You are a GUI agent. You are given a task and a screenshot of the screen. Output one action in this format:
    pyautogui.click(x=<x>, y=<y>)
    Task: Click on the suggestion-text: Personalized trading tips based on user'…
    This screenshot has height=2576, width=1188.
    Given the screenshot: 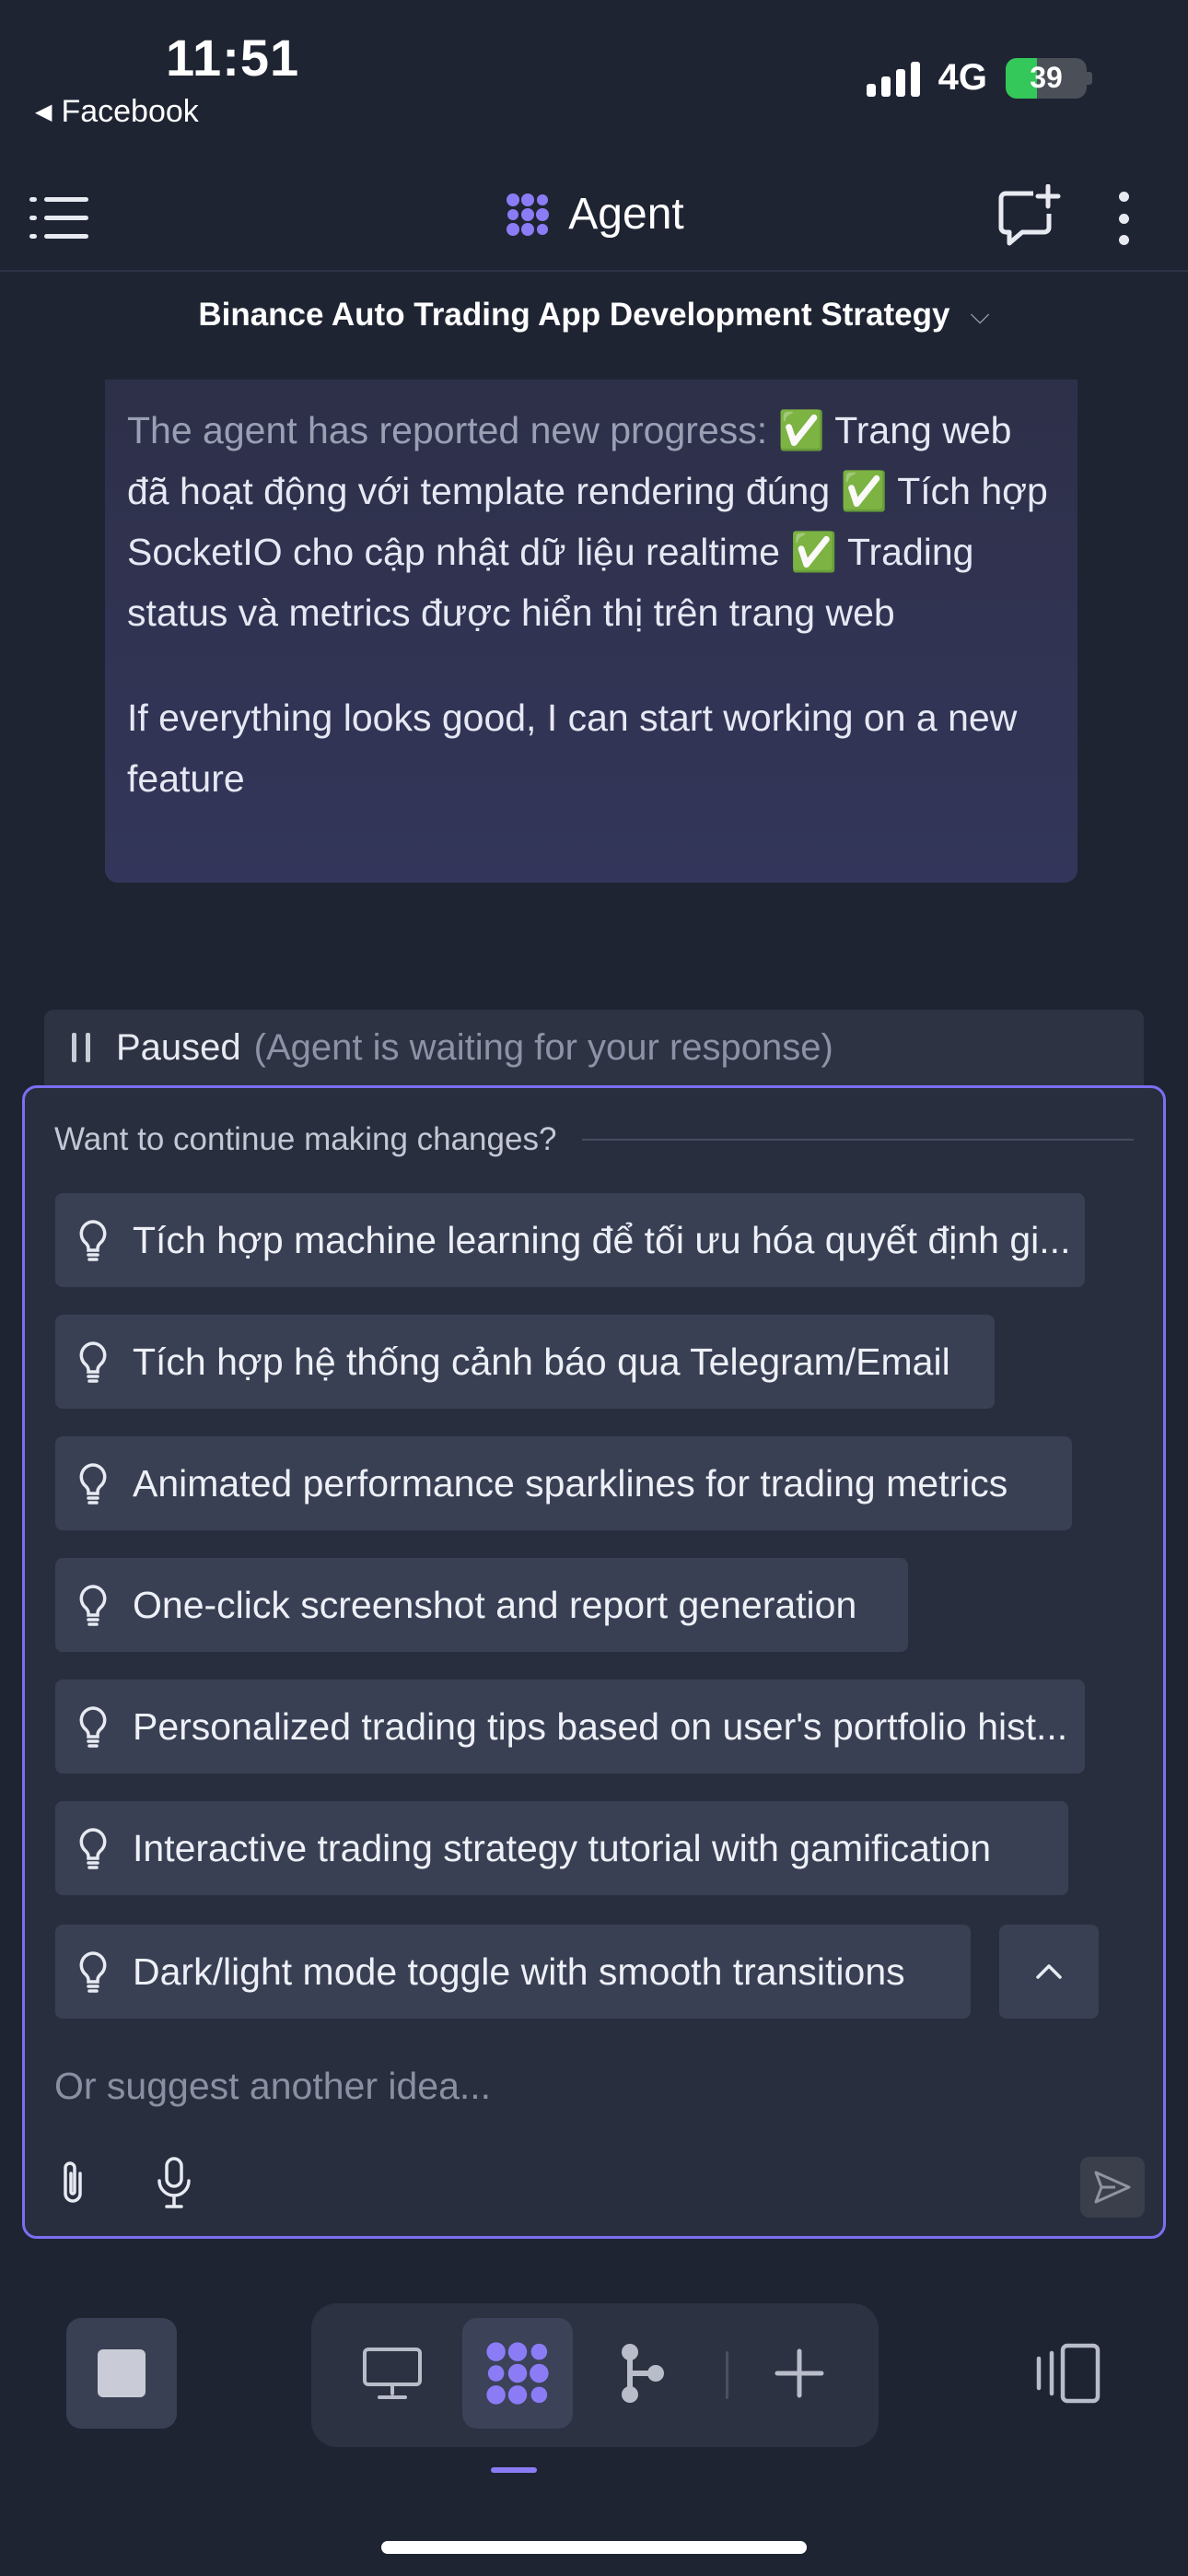 What is the action you would take?
    pyautogui.click(x=600, y=1726)
    